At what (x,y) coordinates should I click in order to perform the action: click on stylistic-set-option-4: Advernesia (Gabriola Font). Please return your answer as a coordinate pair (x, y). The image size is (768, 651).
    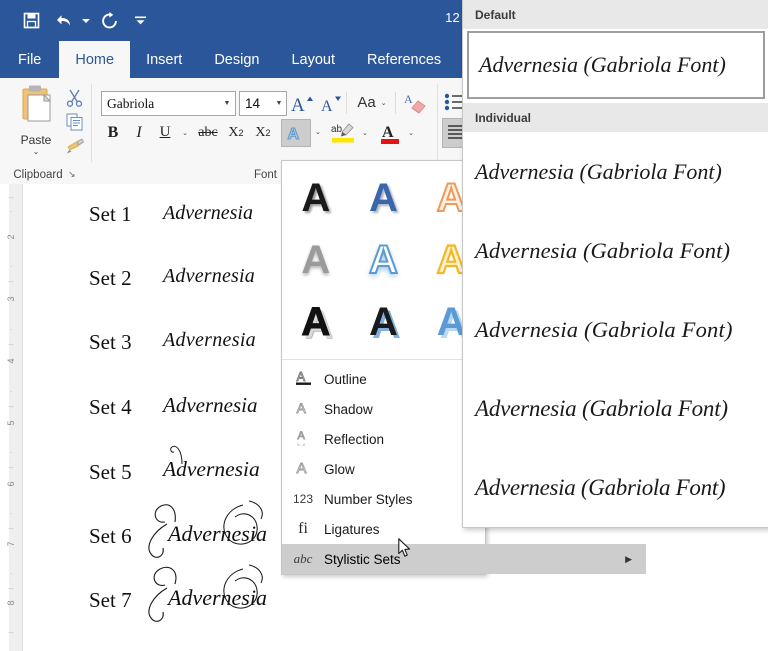
    Looking at the image, I should click on (615, 408).